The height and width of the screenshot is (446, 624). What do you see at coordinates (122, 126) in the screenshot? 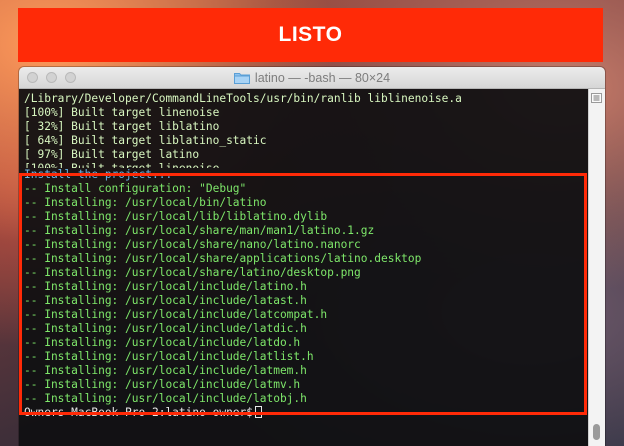
I see `build-output-line: [ 32%] Built target liblatino` at bounding box center [122, 126].